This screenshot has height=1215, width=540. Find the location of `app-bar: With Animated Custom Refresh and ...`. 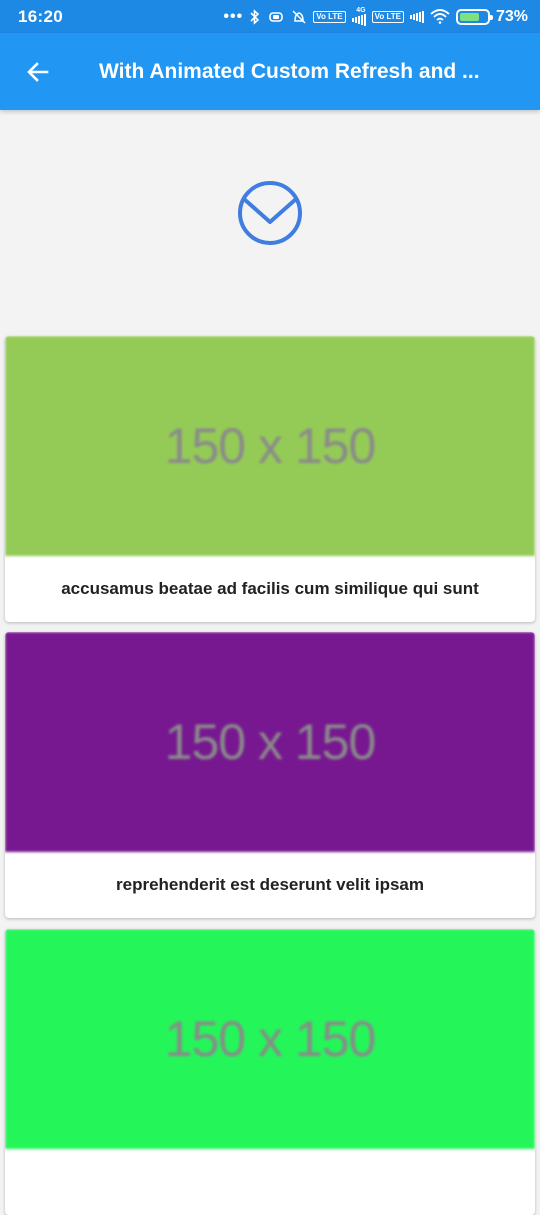

app-bar: With Animated Custom Refresh and ... is located at coordinates (270, 71).